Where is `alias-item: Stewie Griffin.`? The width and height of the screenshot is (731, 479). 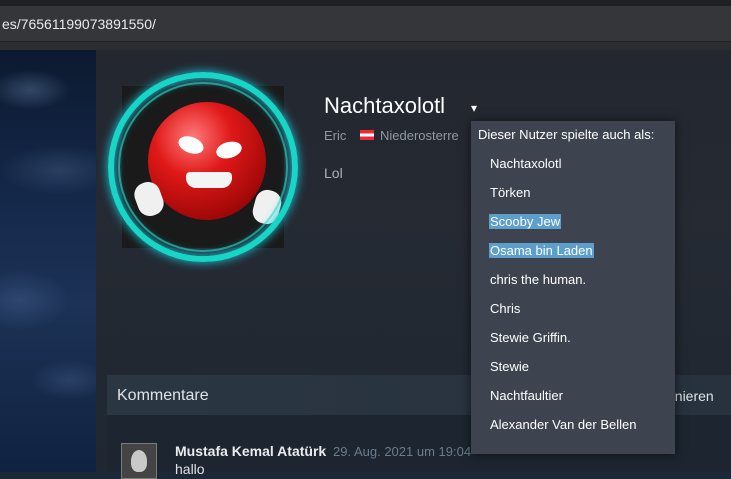
alias-item: Stewie Griffin. is located at coordinates (530, 337).